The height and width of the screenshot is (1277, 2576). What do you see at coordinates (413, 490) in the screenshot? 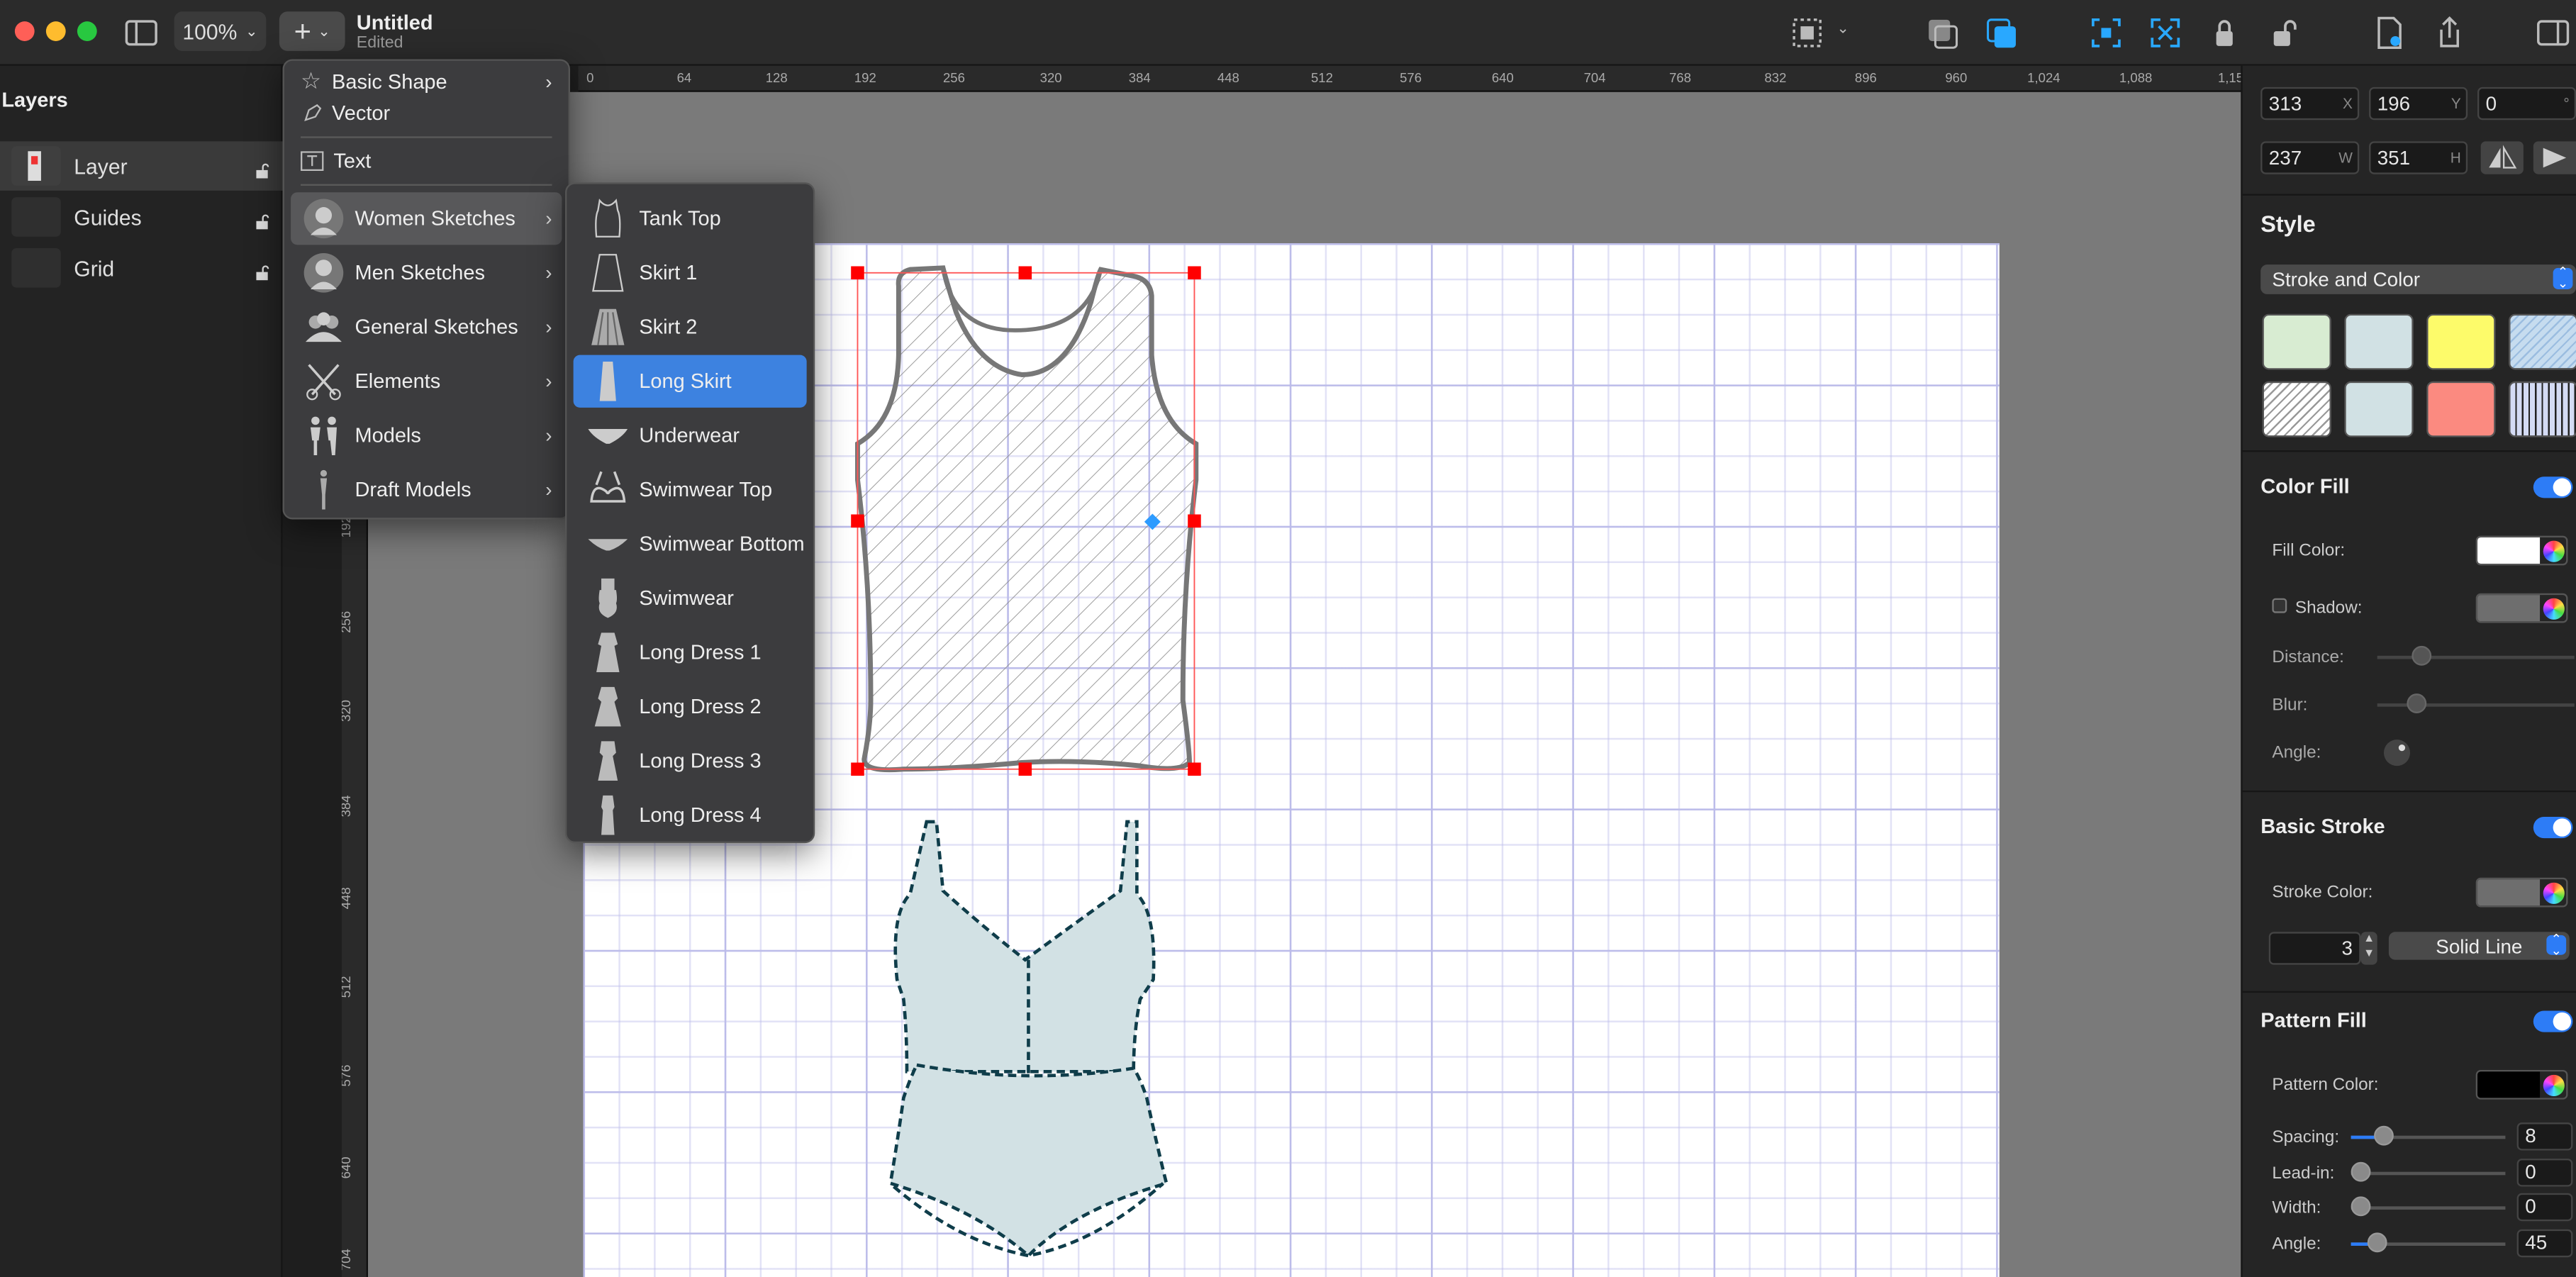
I see `menu-label: Draft Models` at bounding box center [413, 490].